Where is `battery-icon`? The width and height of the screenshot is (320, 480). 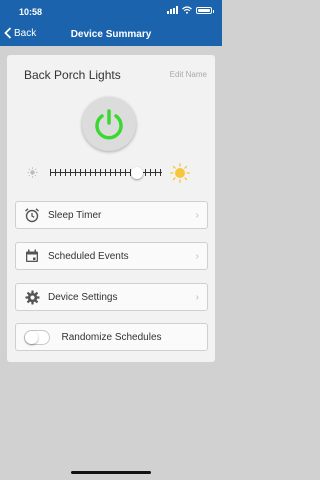
battery-icon is located at coordinates (205, 10).